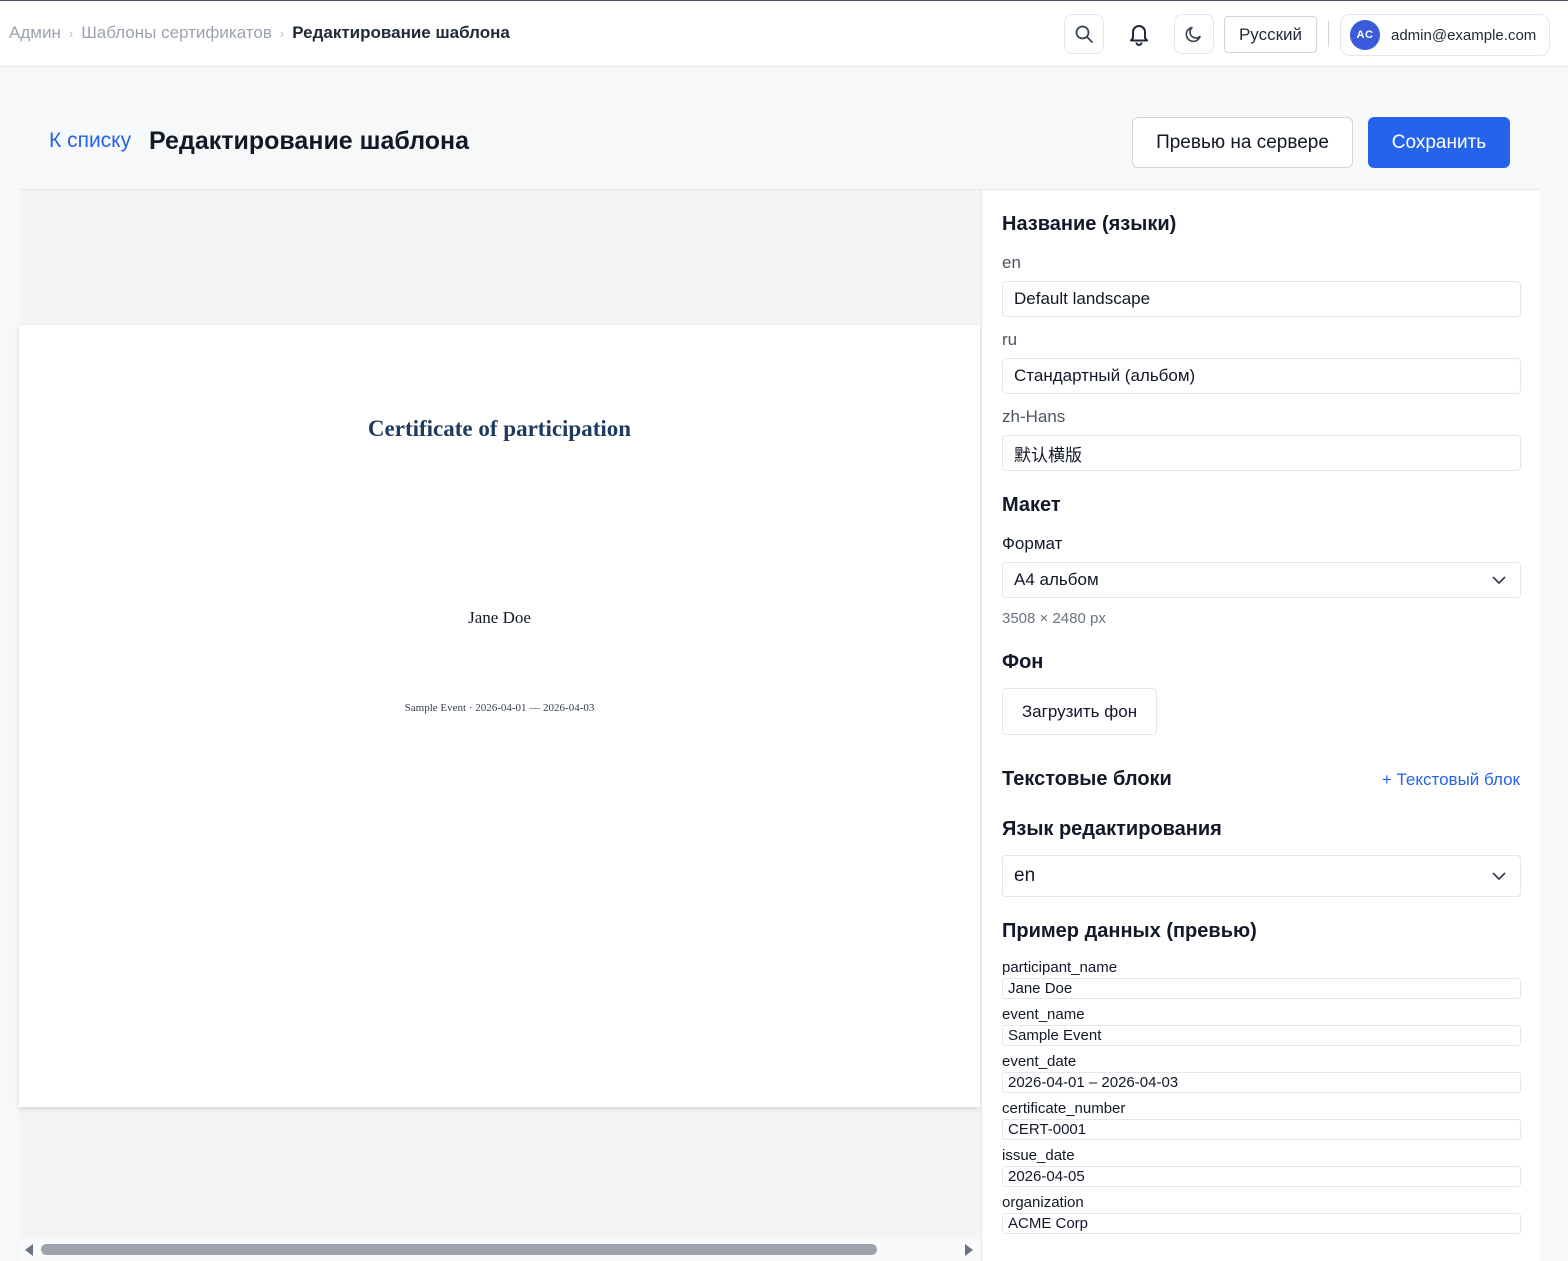  What do you see at coordinates (1451, 780) in the screenshot?
I see `add-text-block-link: + Текстовый блок` at bounding box center [1451, 780].